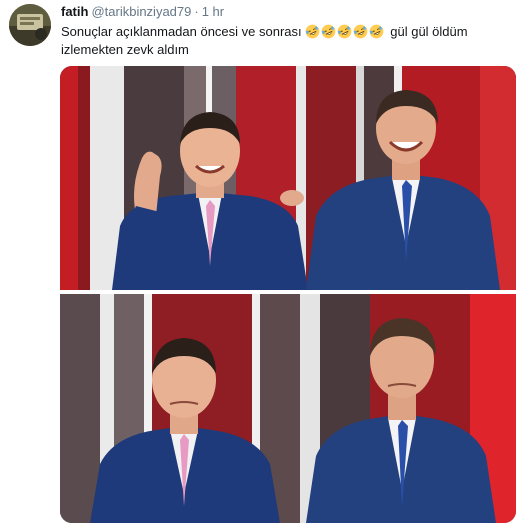 The image size is (523, 531). I want to click on avatar, so click(30, 25).